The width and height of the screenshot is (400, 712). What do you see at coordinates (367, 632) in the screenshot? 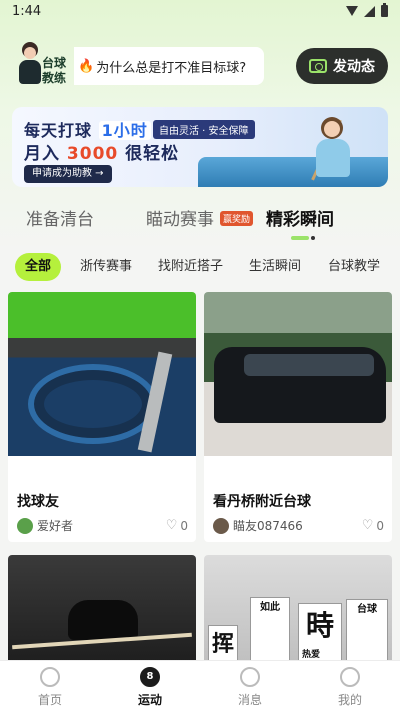
I see `calligraphy-panel: 台球` at bounding box center [367, 632].